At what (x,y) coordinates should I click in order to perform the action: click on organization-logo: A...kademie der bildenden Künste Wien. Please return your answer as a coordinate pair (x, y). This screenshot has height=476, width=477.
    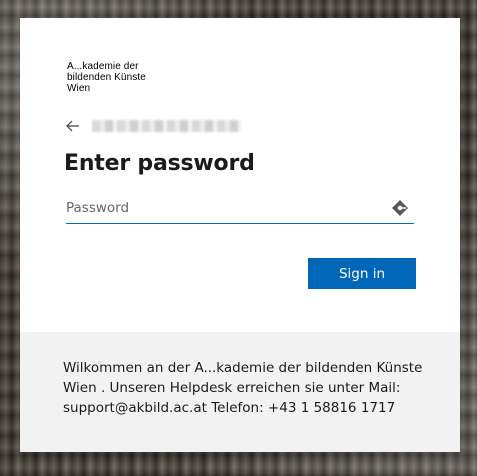
    Looking at the image, I should click on (106, 77).